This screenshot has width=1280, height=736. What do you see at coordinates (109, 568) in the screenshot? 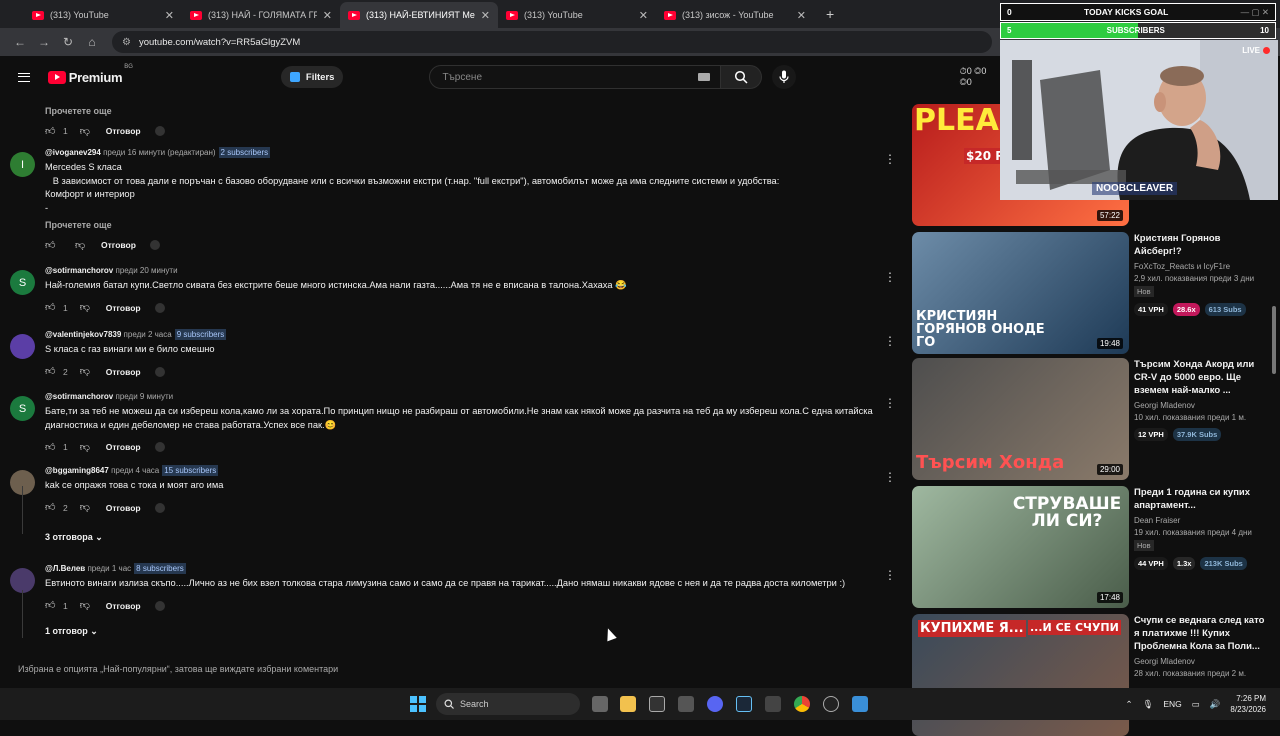
I see `comment-time: преди 1 час` at bounding box center [109, 568].